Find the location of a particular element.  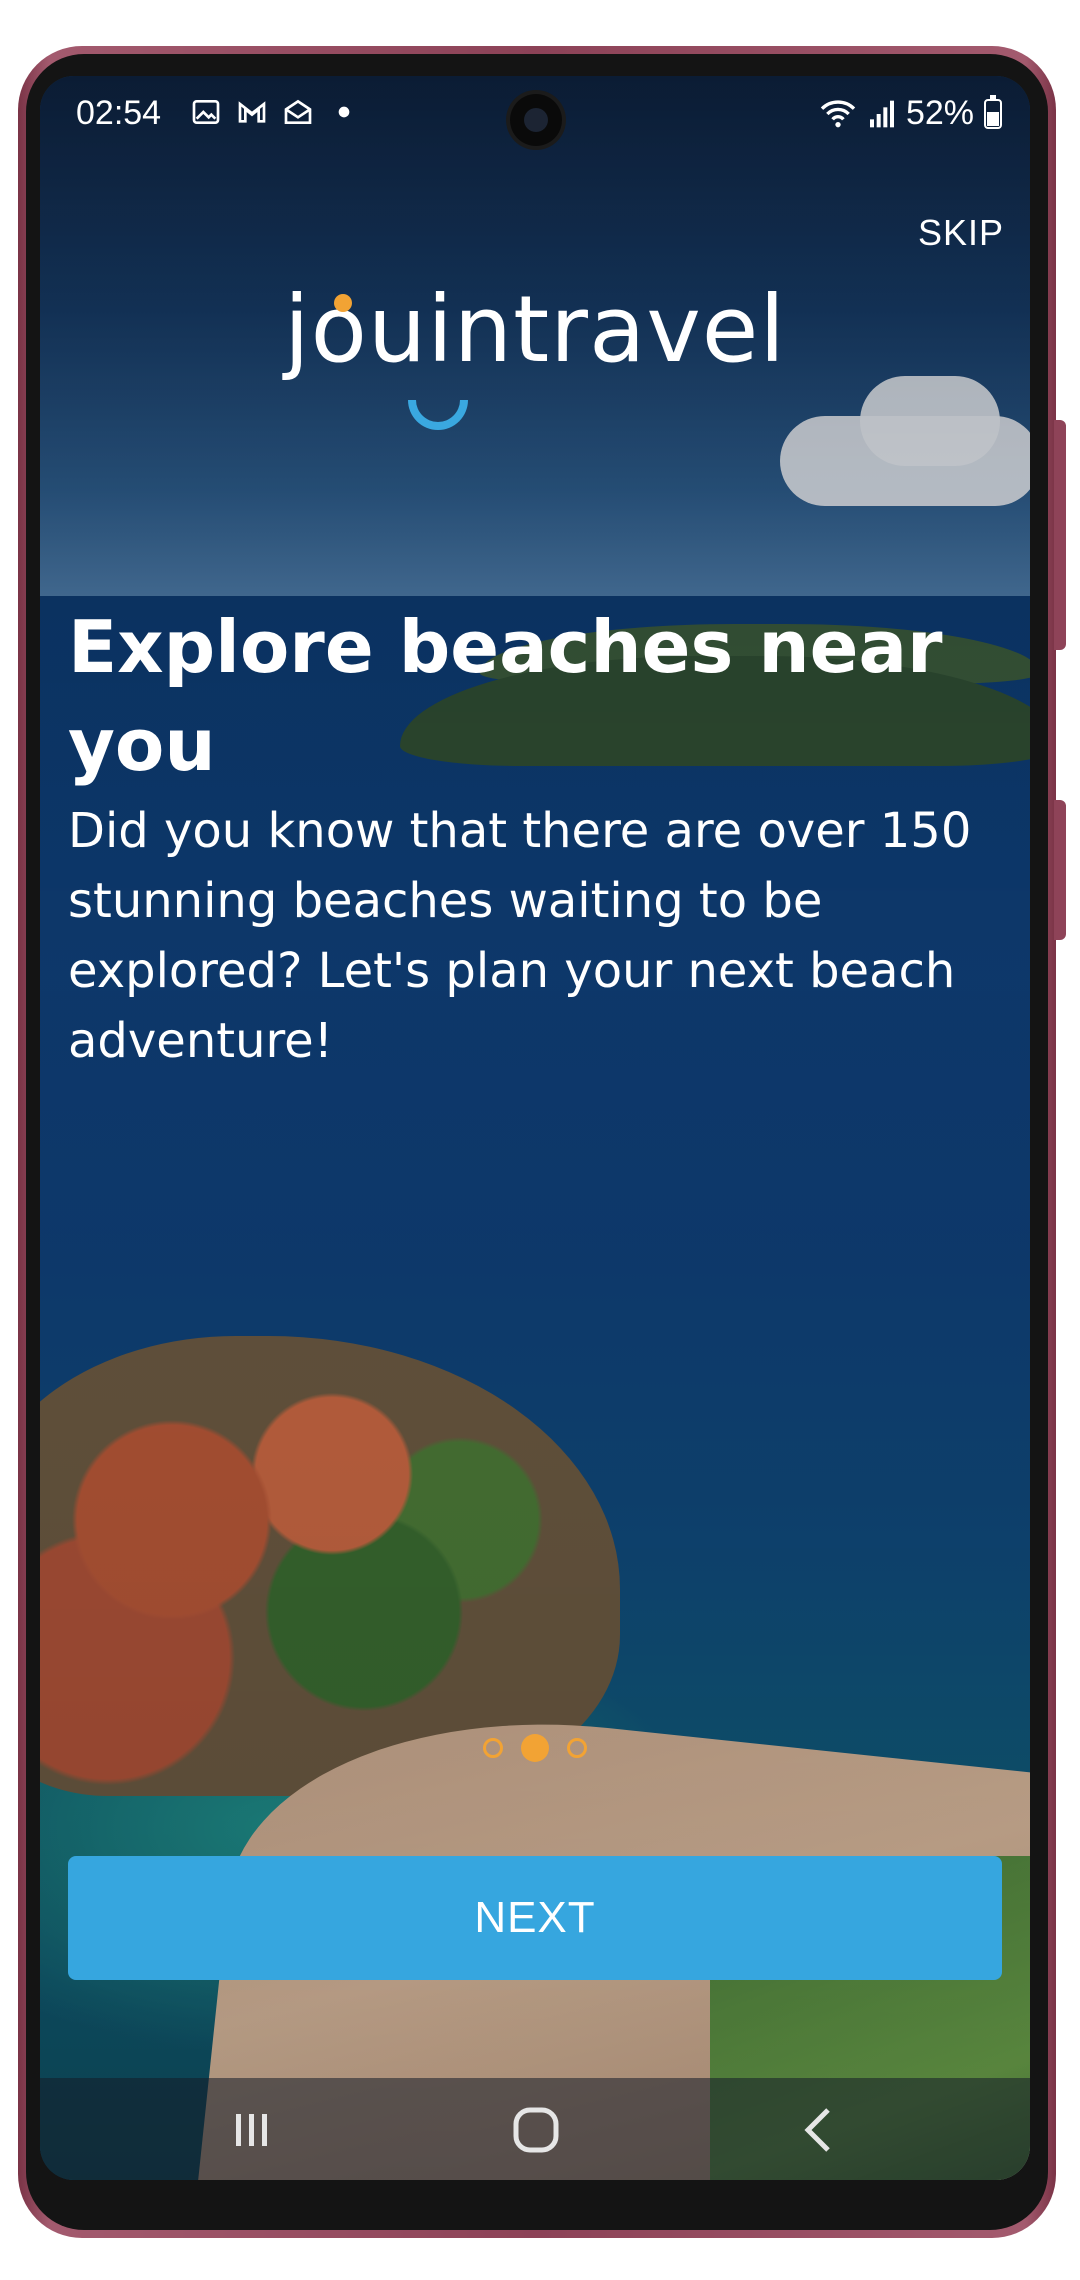

status-time: 02:54 is located at coordinates (119, 113).